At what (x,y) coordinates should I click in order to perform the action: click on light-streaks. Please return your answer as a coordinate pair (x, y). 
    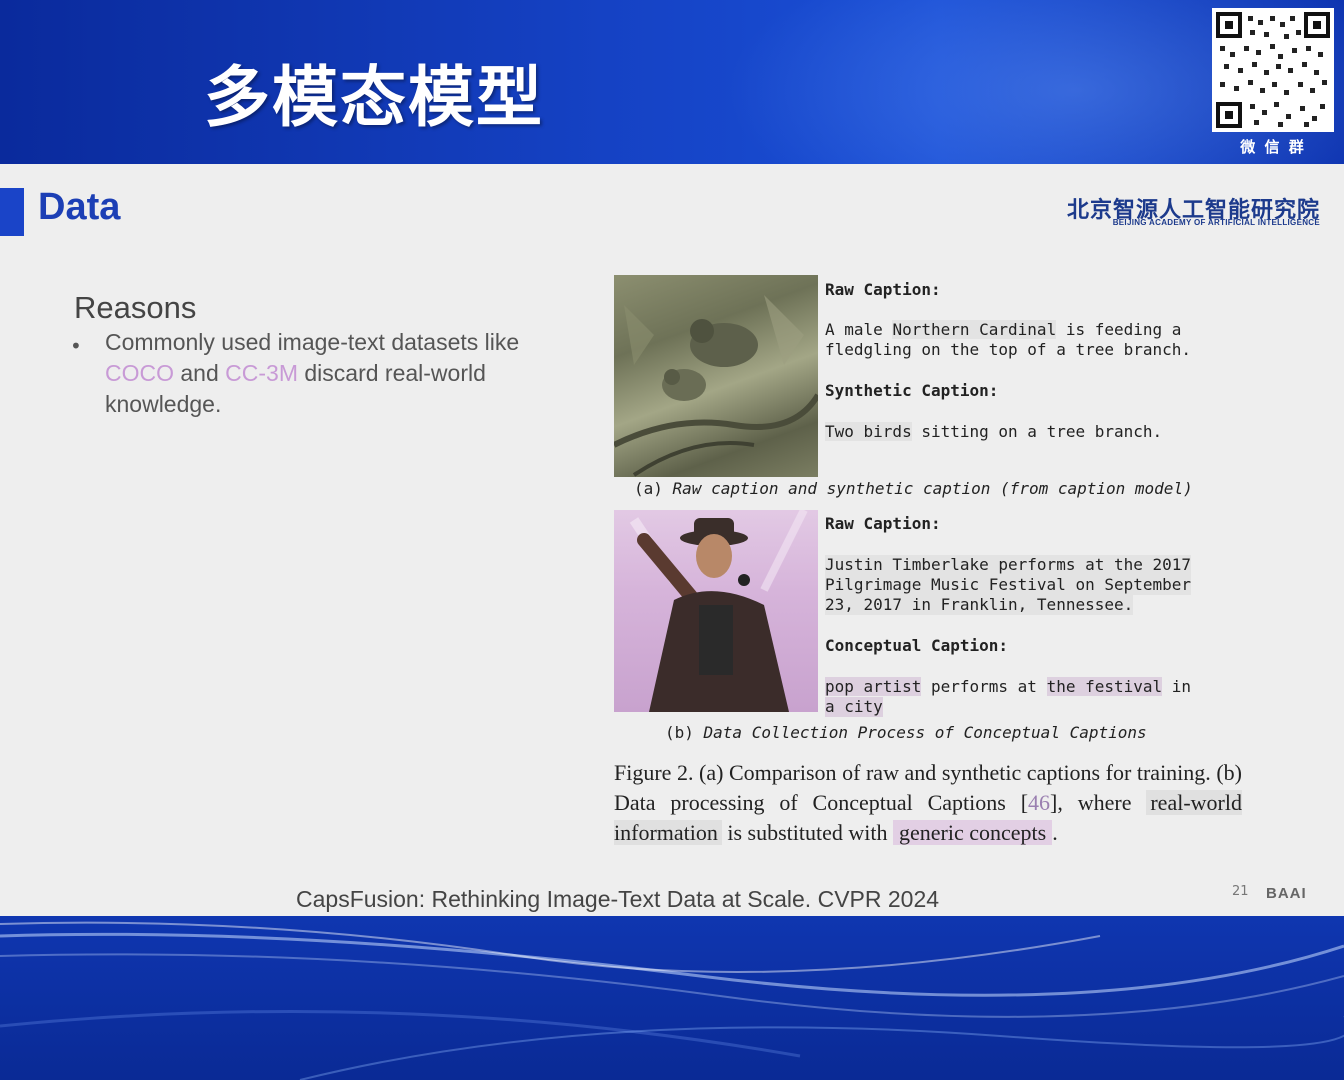
    Looking at the image, I should click on (672, 1000).